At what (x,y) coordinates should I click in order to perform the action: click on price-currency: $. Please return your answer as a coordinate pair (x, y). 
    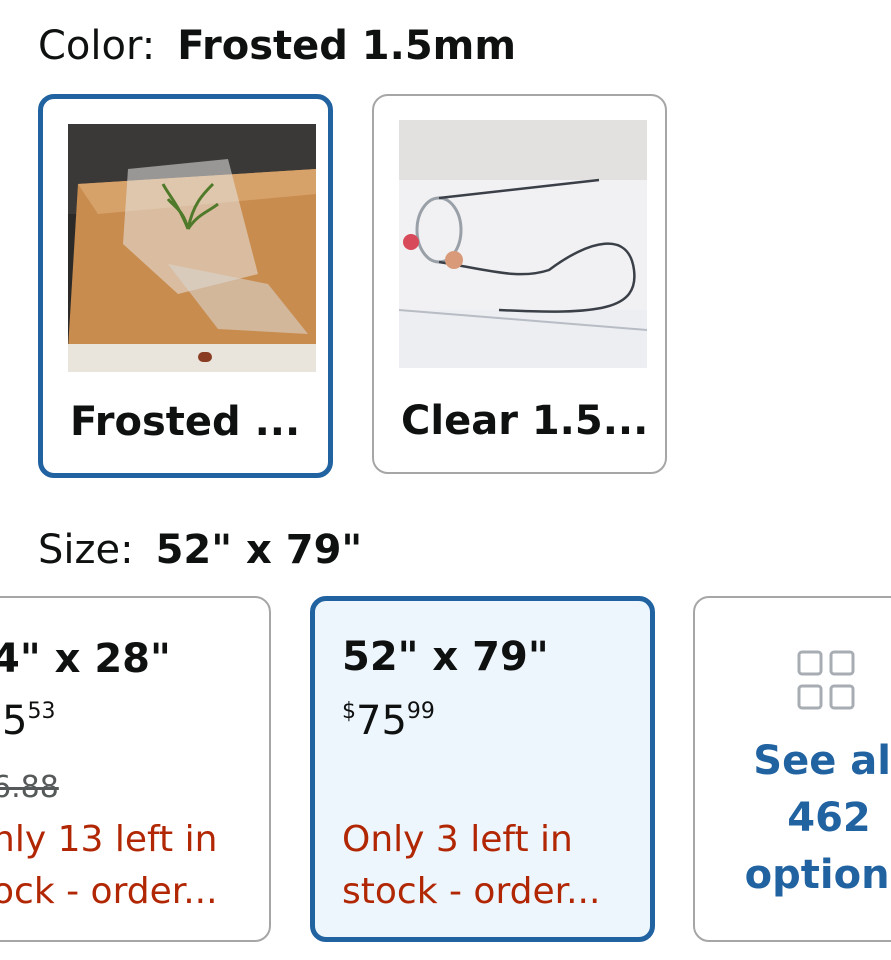
    Looking at the image, I should click on (349, 711).